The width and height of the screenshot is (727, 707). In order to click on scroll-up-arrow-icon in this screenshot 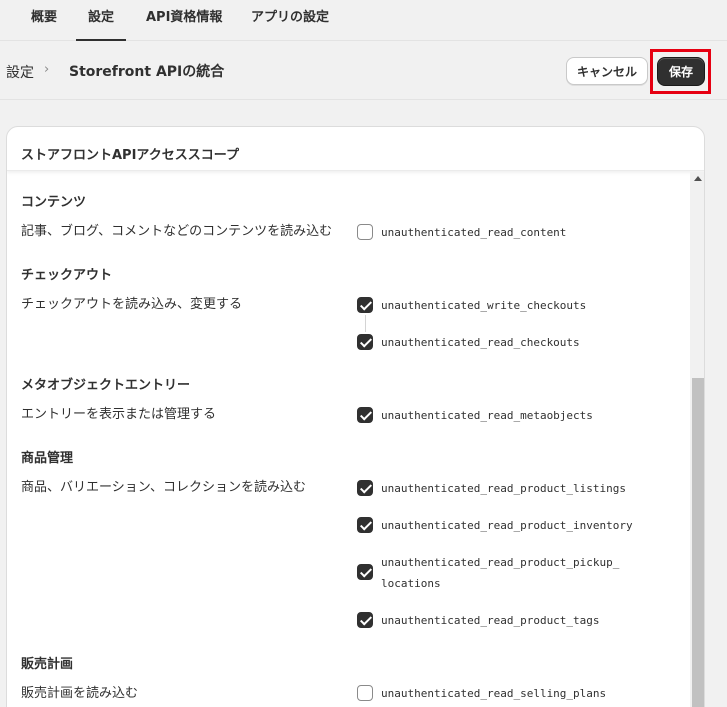, I will do `click(698, 178)`.